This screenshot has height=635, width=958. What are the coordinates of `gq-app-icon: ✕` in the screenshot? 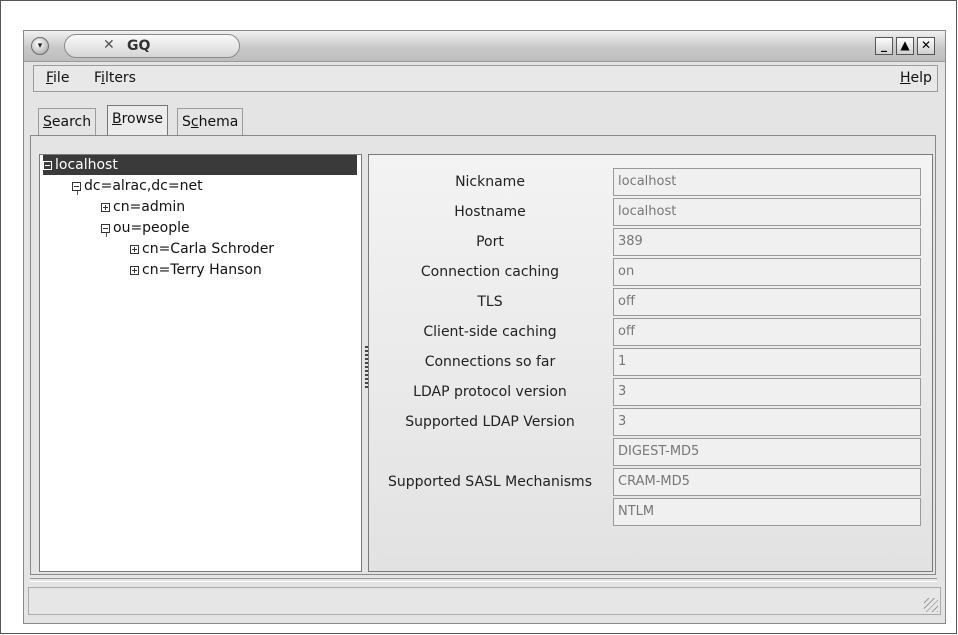 It's located at (109, 45).